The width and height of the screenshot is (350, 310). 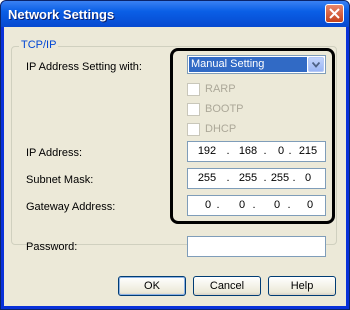 What do you see at coordinates (84, 67) in the screenshot?
I see `ip-setting-label: IP Address Setting with:` at bounding box center [84, 67].